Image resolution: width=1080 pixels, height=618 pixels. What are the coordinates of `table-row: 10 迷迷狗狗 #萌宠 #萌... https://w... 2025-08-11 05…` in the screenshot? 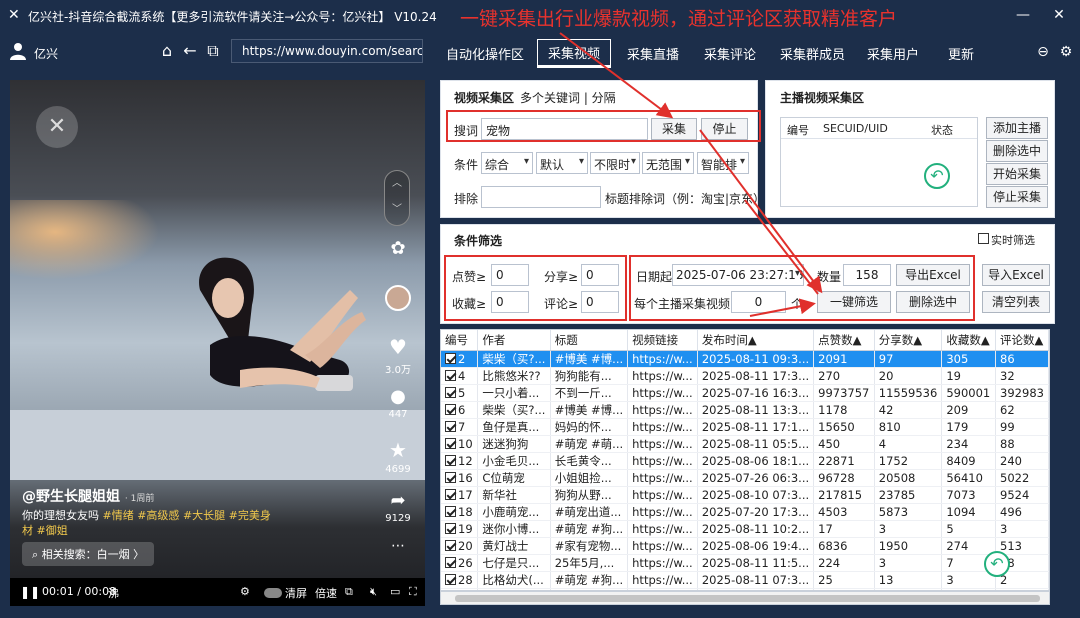 It's located at (745, 444).